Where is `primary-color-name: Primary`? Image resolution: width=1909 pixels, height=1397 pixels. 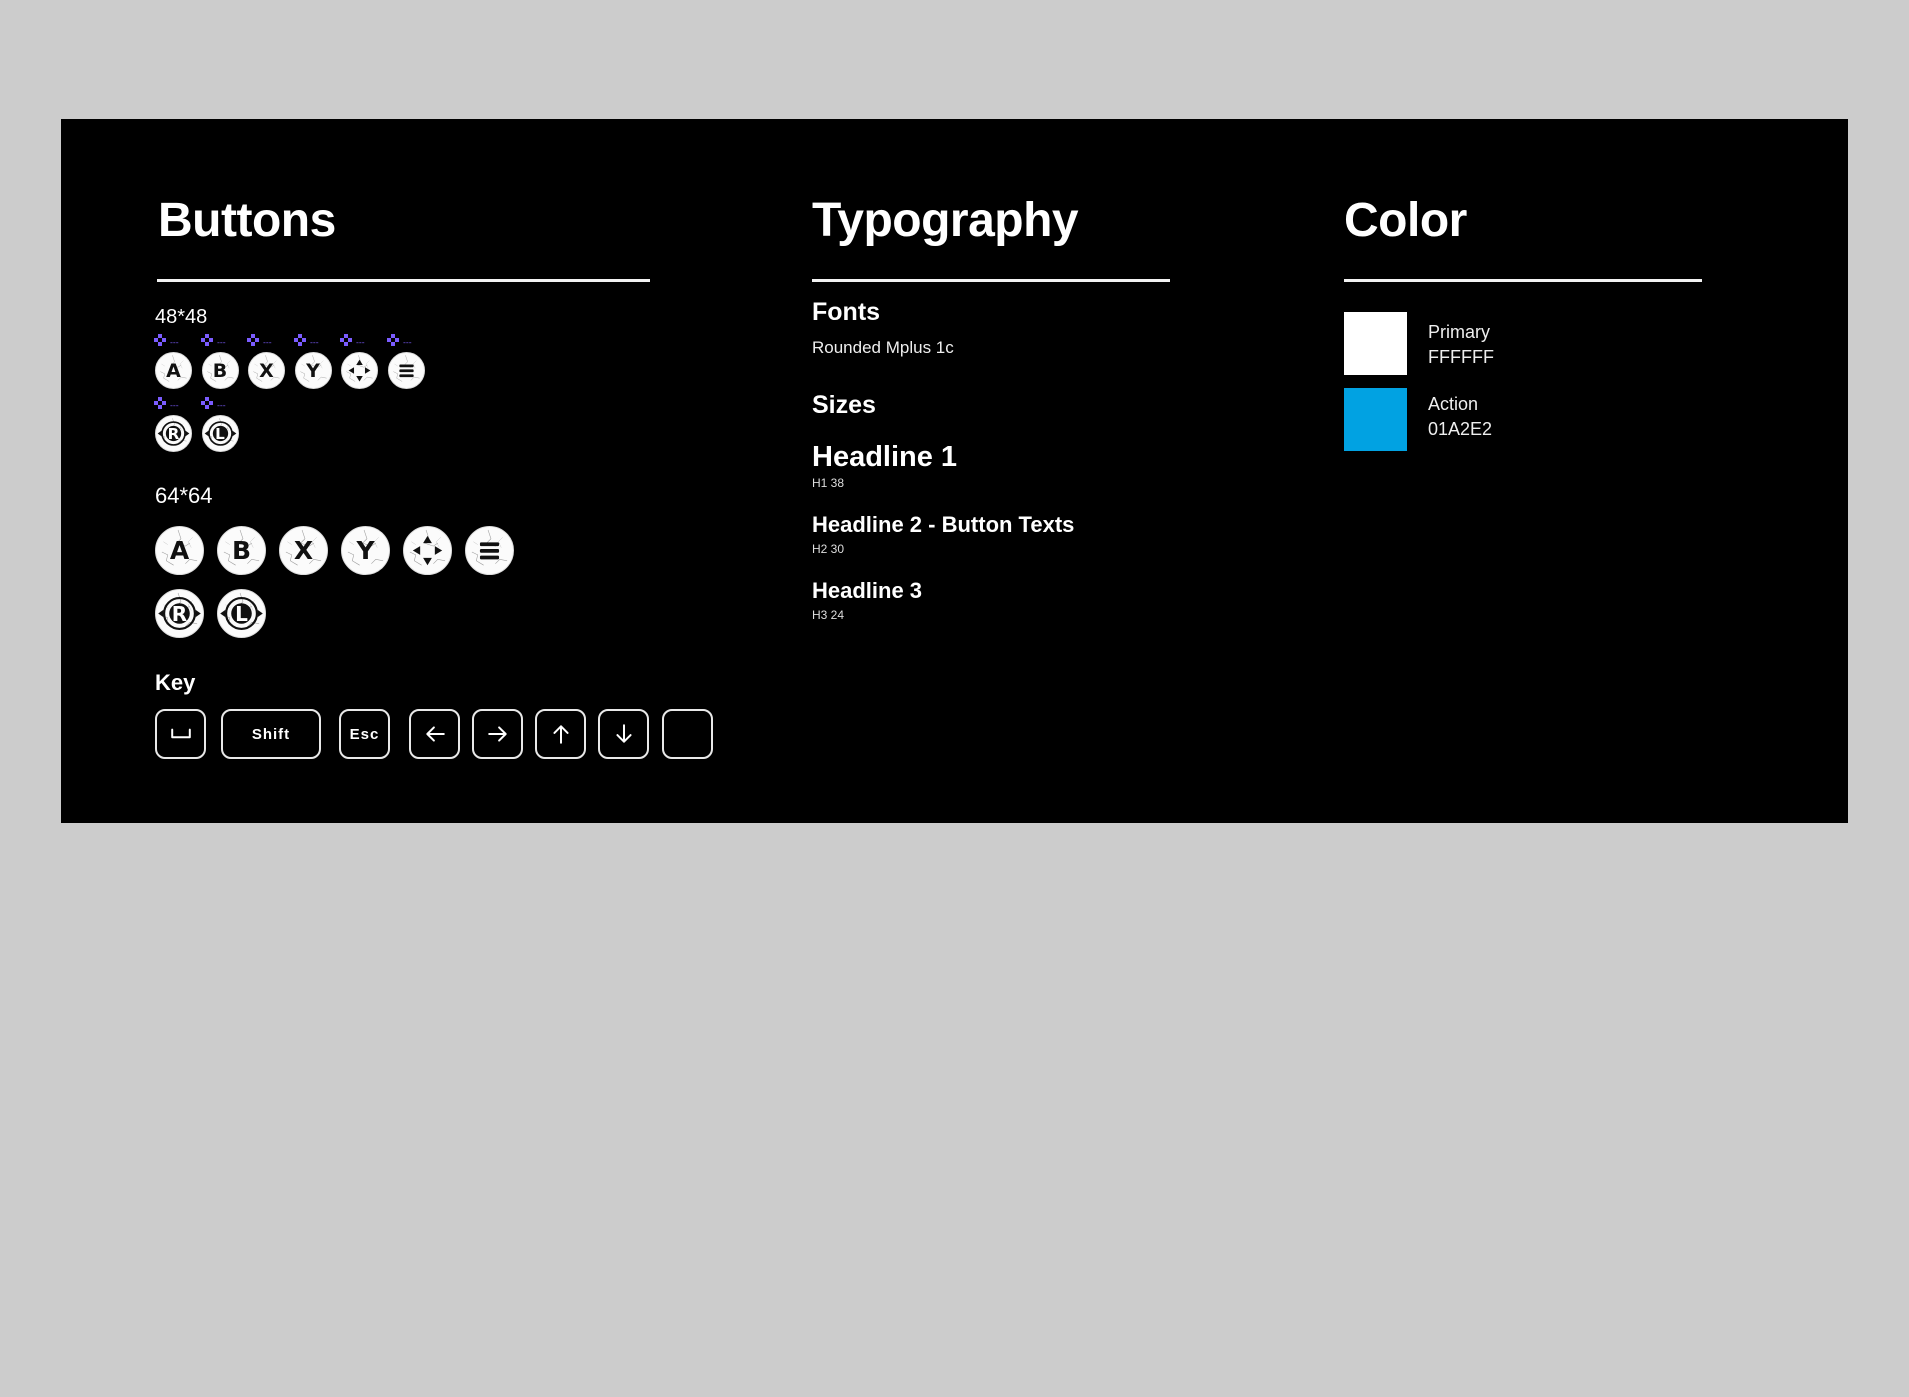
primary-color-name: Primary is located at coordinates (1459, 332).